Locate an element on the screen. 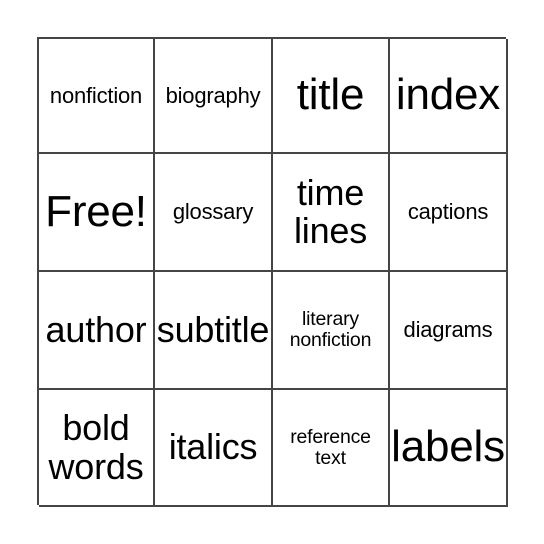  bingo-cell: reference text is located at coordinates (331, 448).